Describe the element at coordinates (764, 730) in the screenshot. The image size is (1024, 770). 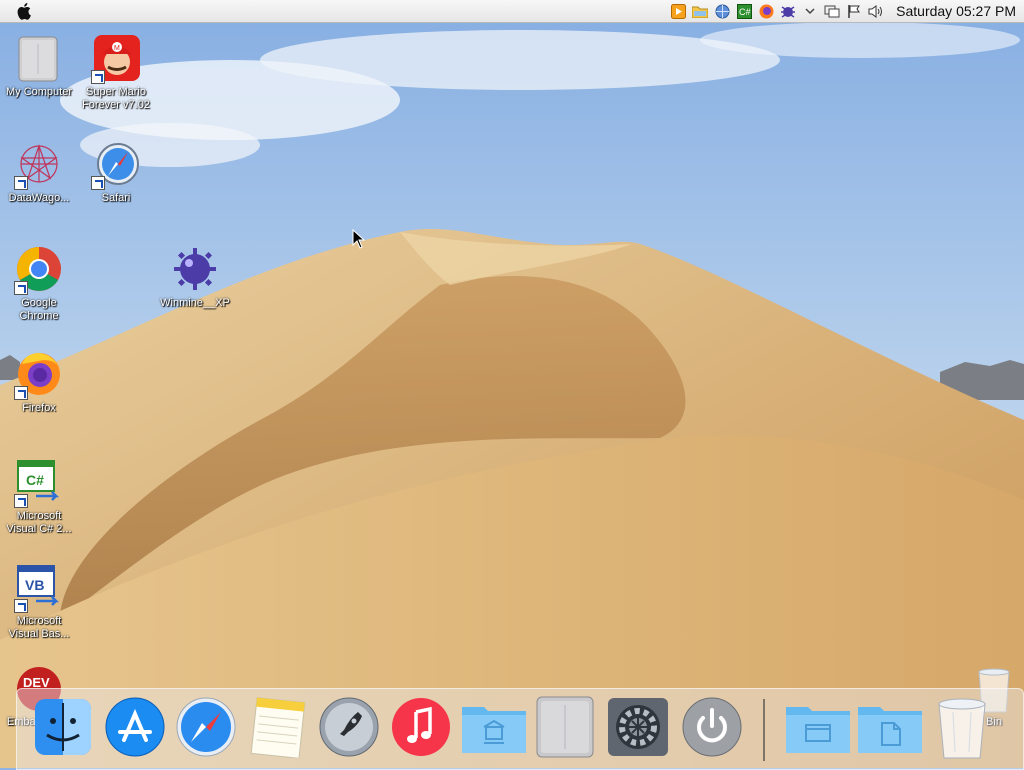
I see `dock-separator` at that location.